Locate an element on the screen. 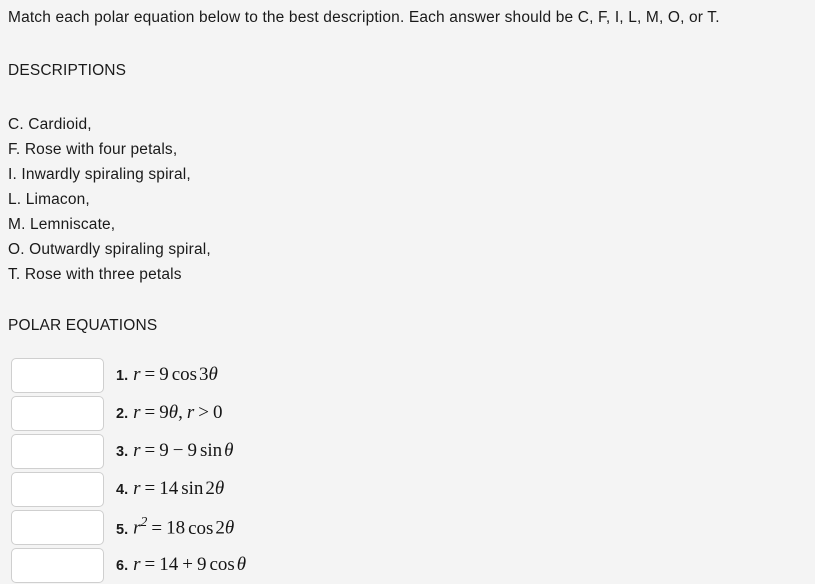  equation-math-1: r = 9 cos 3θ is located at coordinates (175, 375).